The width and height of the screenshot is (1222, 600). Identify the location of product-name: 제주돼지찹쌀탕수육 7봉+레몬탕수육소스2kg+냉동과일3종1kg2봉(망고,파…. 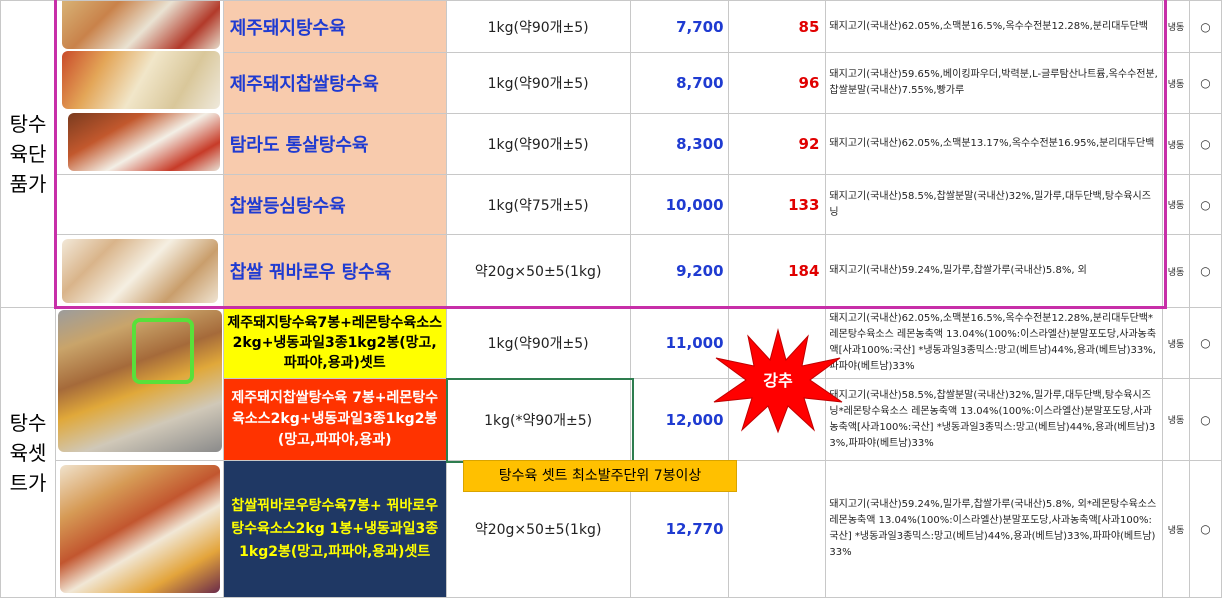
(334, 419).